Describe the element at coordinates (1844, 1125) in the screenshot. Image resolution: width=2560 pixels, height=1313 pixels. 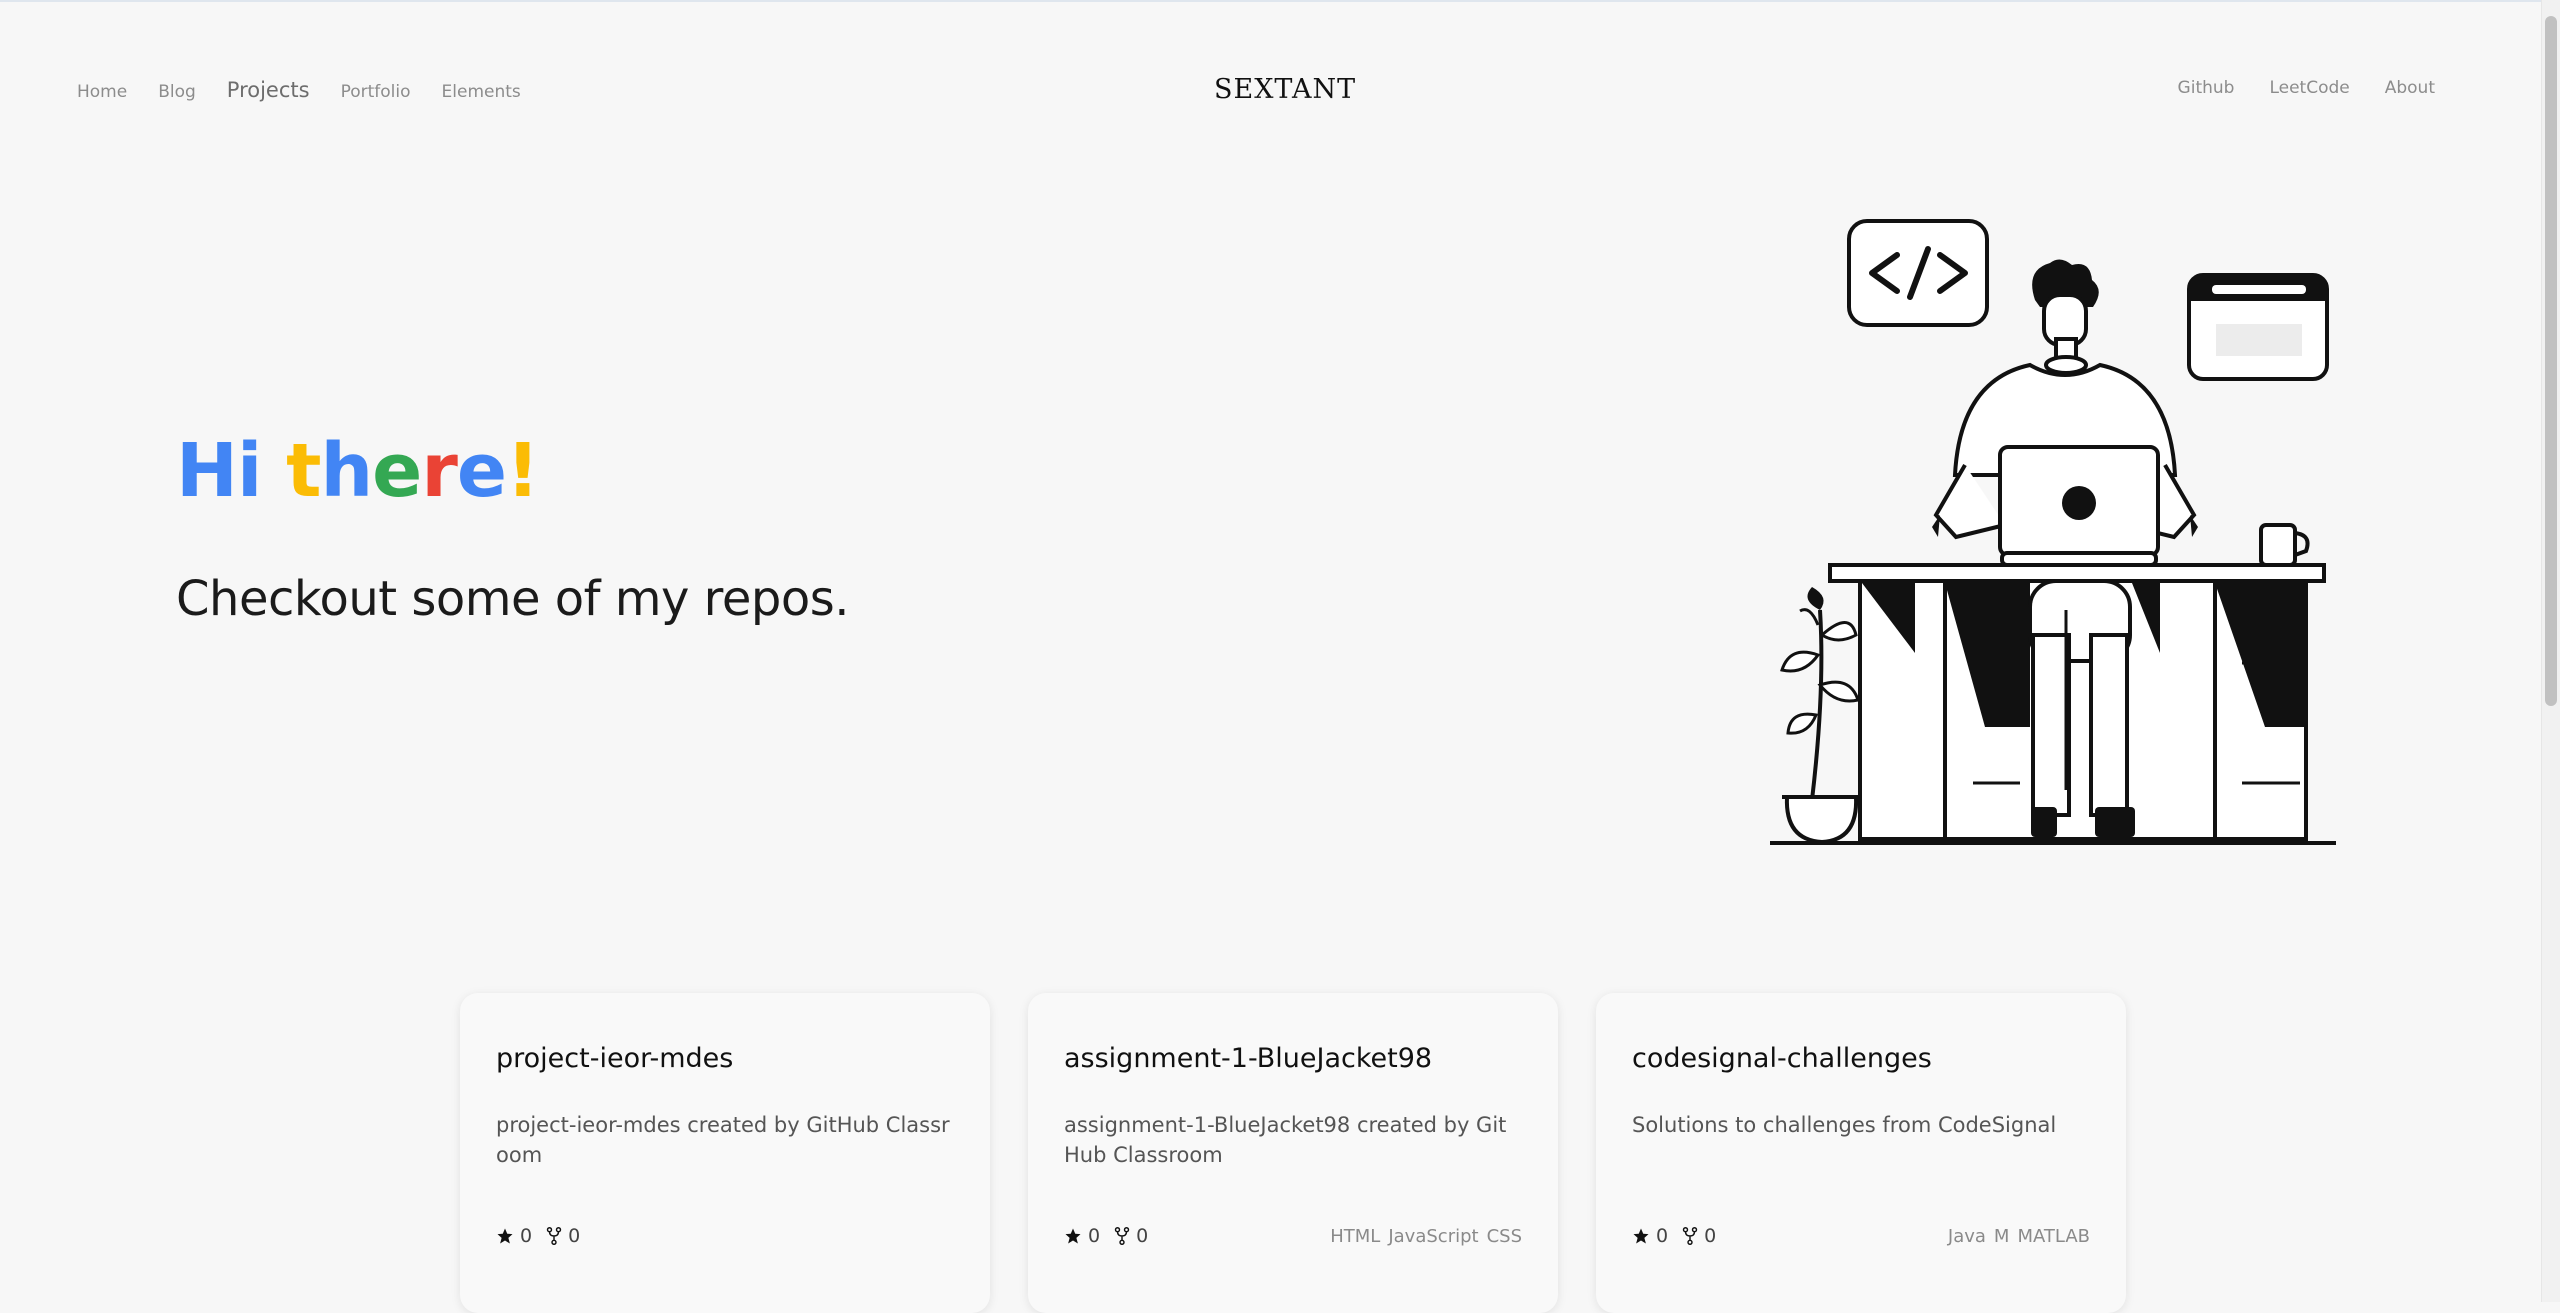
I see `repo-description: Solutions to challenges from CodeSignal` at that location.